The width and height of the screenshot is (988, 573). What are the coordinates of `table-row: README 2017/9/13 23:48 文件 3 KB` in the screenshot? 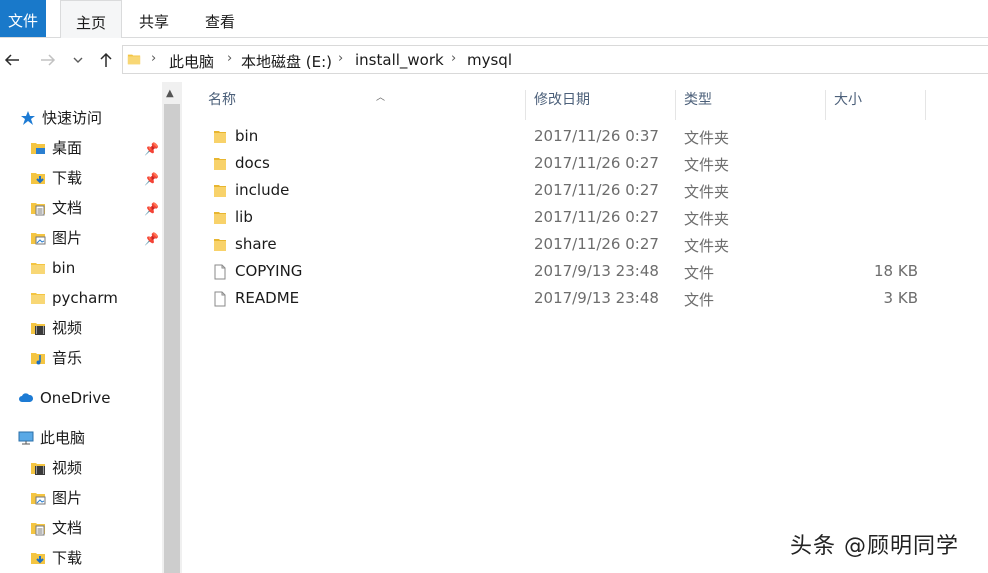 It's located at (576, 298).